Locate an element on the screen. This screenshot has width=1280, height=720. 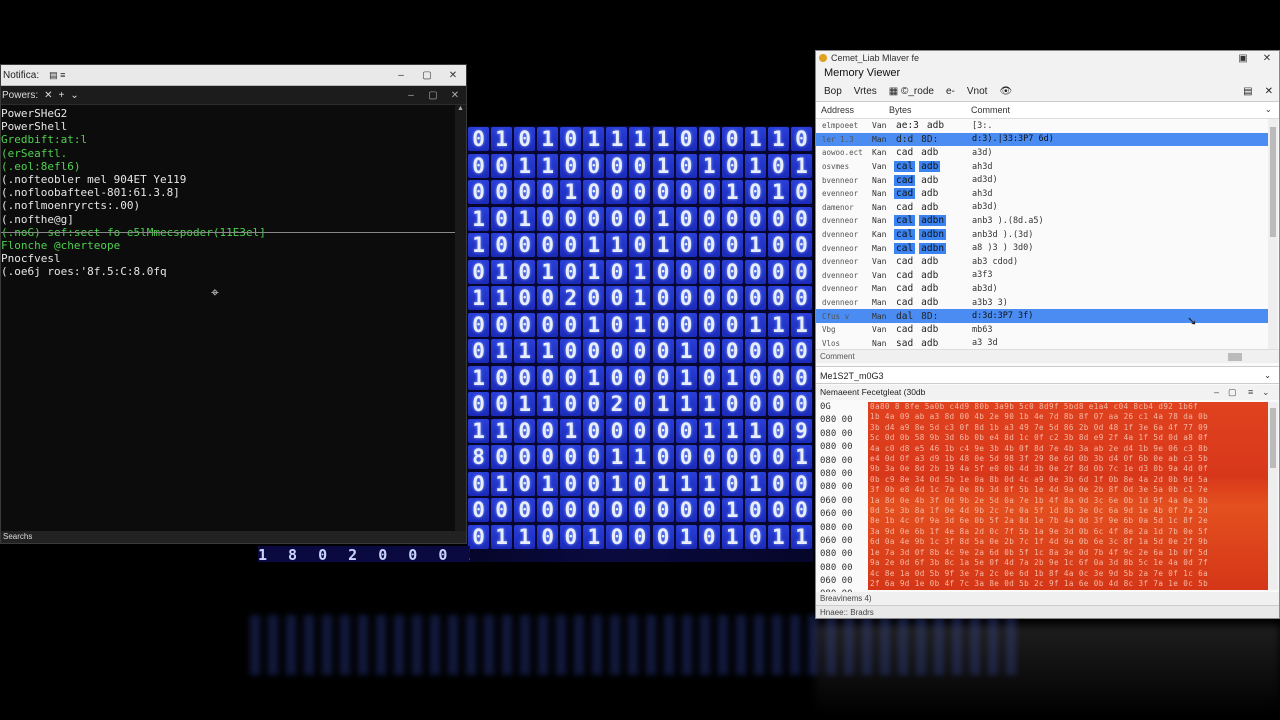
window-icon: ▢ is located at coordinates (1232, 392).